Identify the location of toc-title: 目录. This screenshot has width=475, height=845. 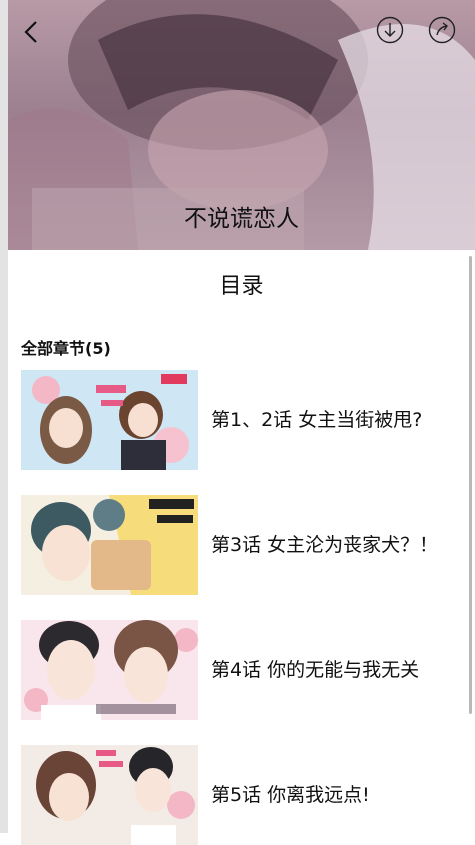
(241, 286).